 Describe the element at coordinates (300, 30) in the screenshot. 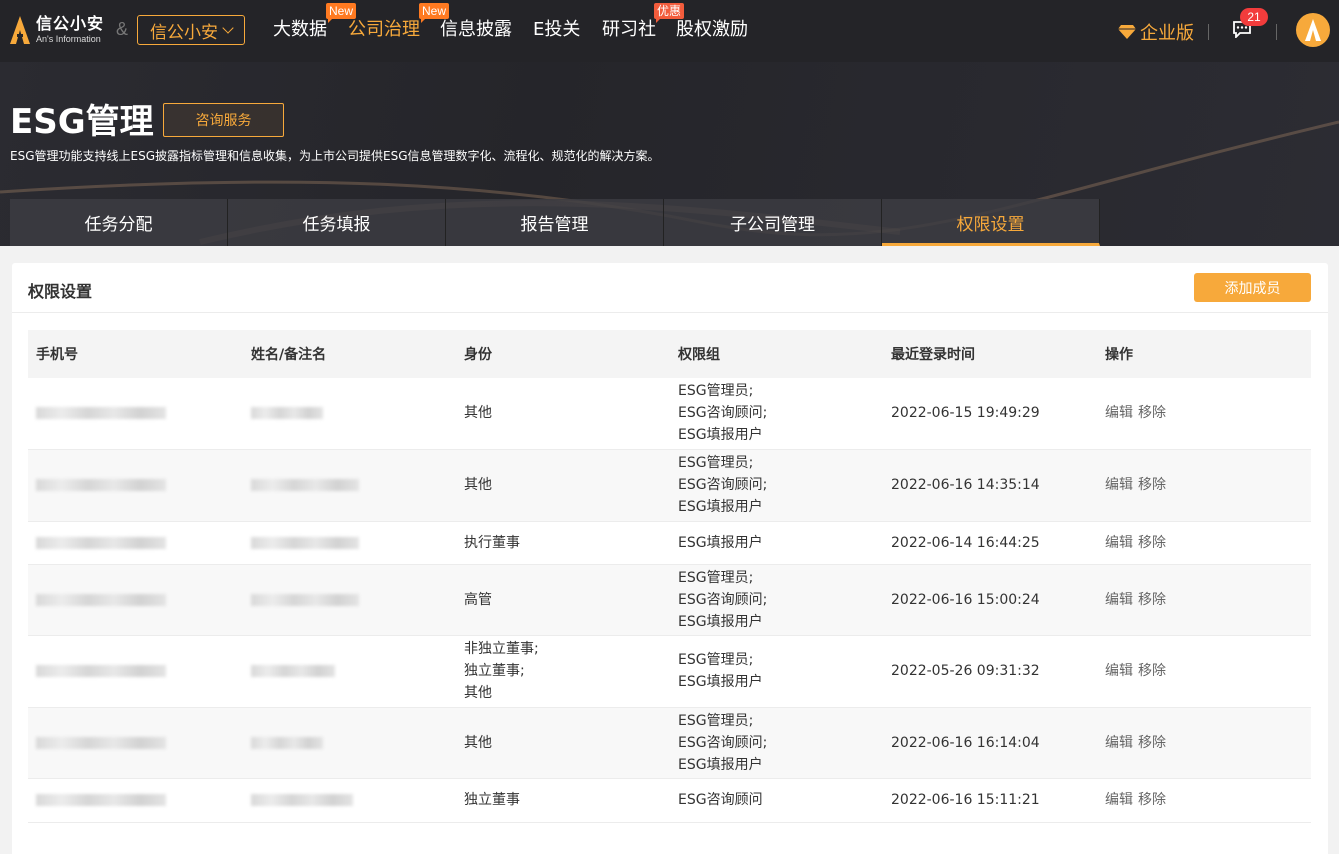

I see `nav-item-big-data: 大数据` at that location.